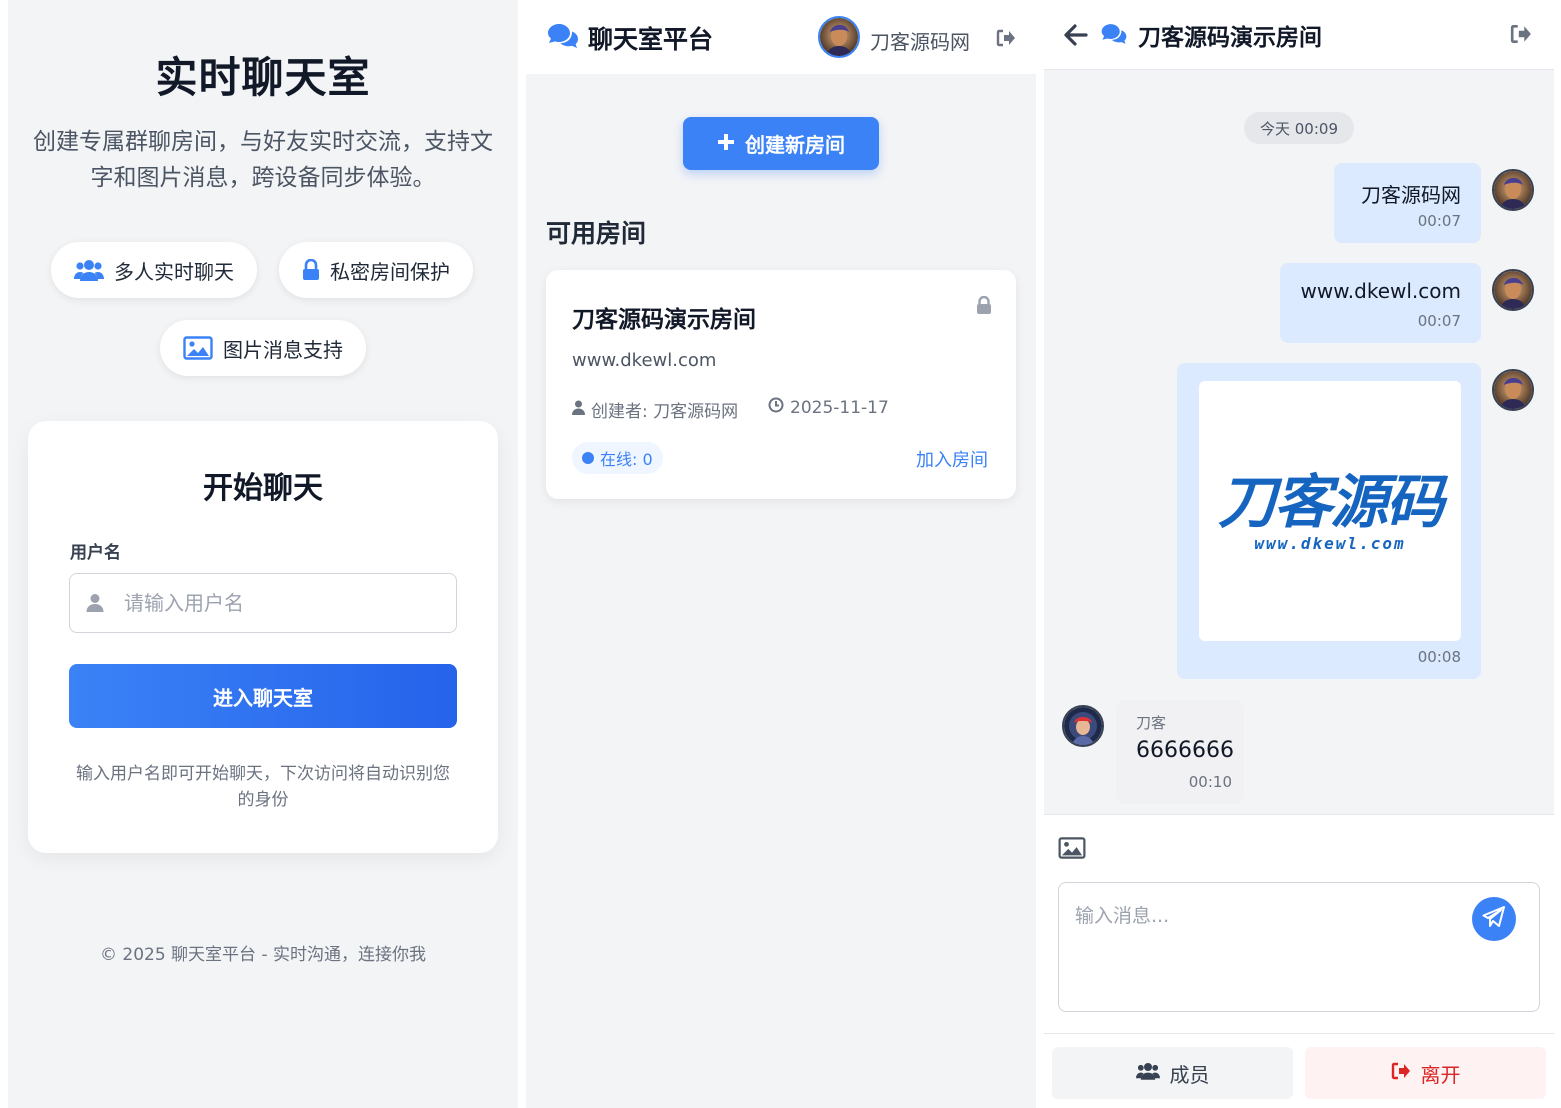 Image resolution: width=1561 pixels, height=1108 pixels. I want to click on clock-icon, so click(776, 407).